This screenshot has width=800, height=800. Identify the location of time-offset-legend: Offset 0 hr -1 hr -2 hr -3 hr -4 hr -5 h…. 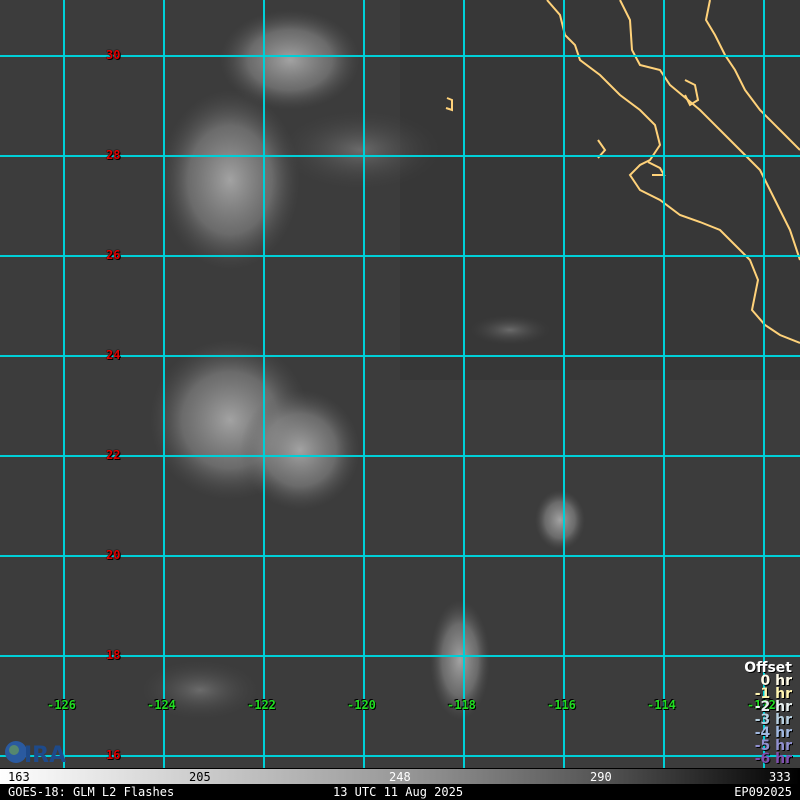
(768, 714).